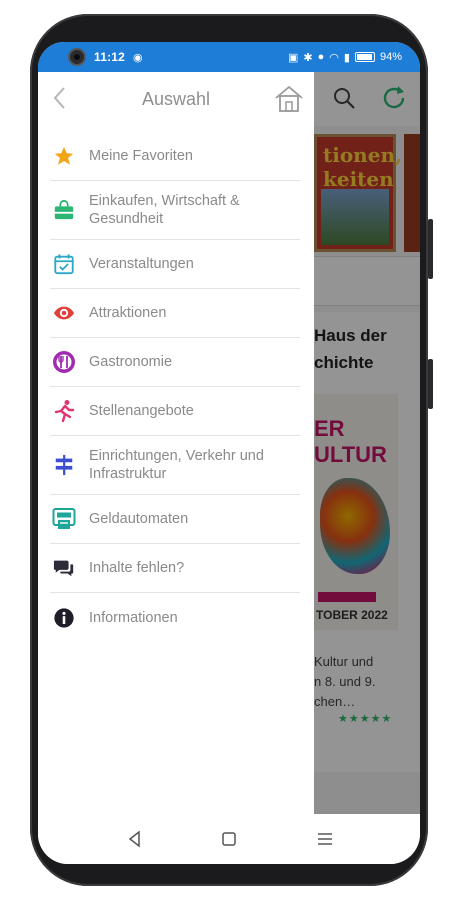  I want to click on signpost-icon, so click(64, 465).